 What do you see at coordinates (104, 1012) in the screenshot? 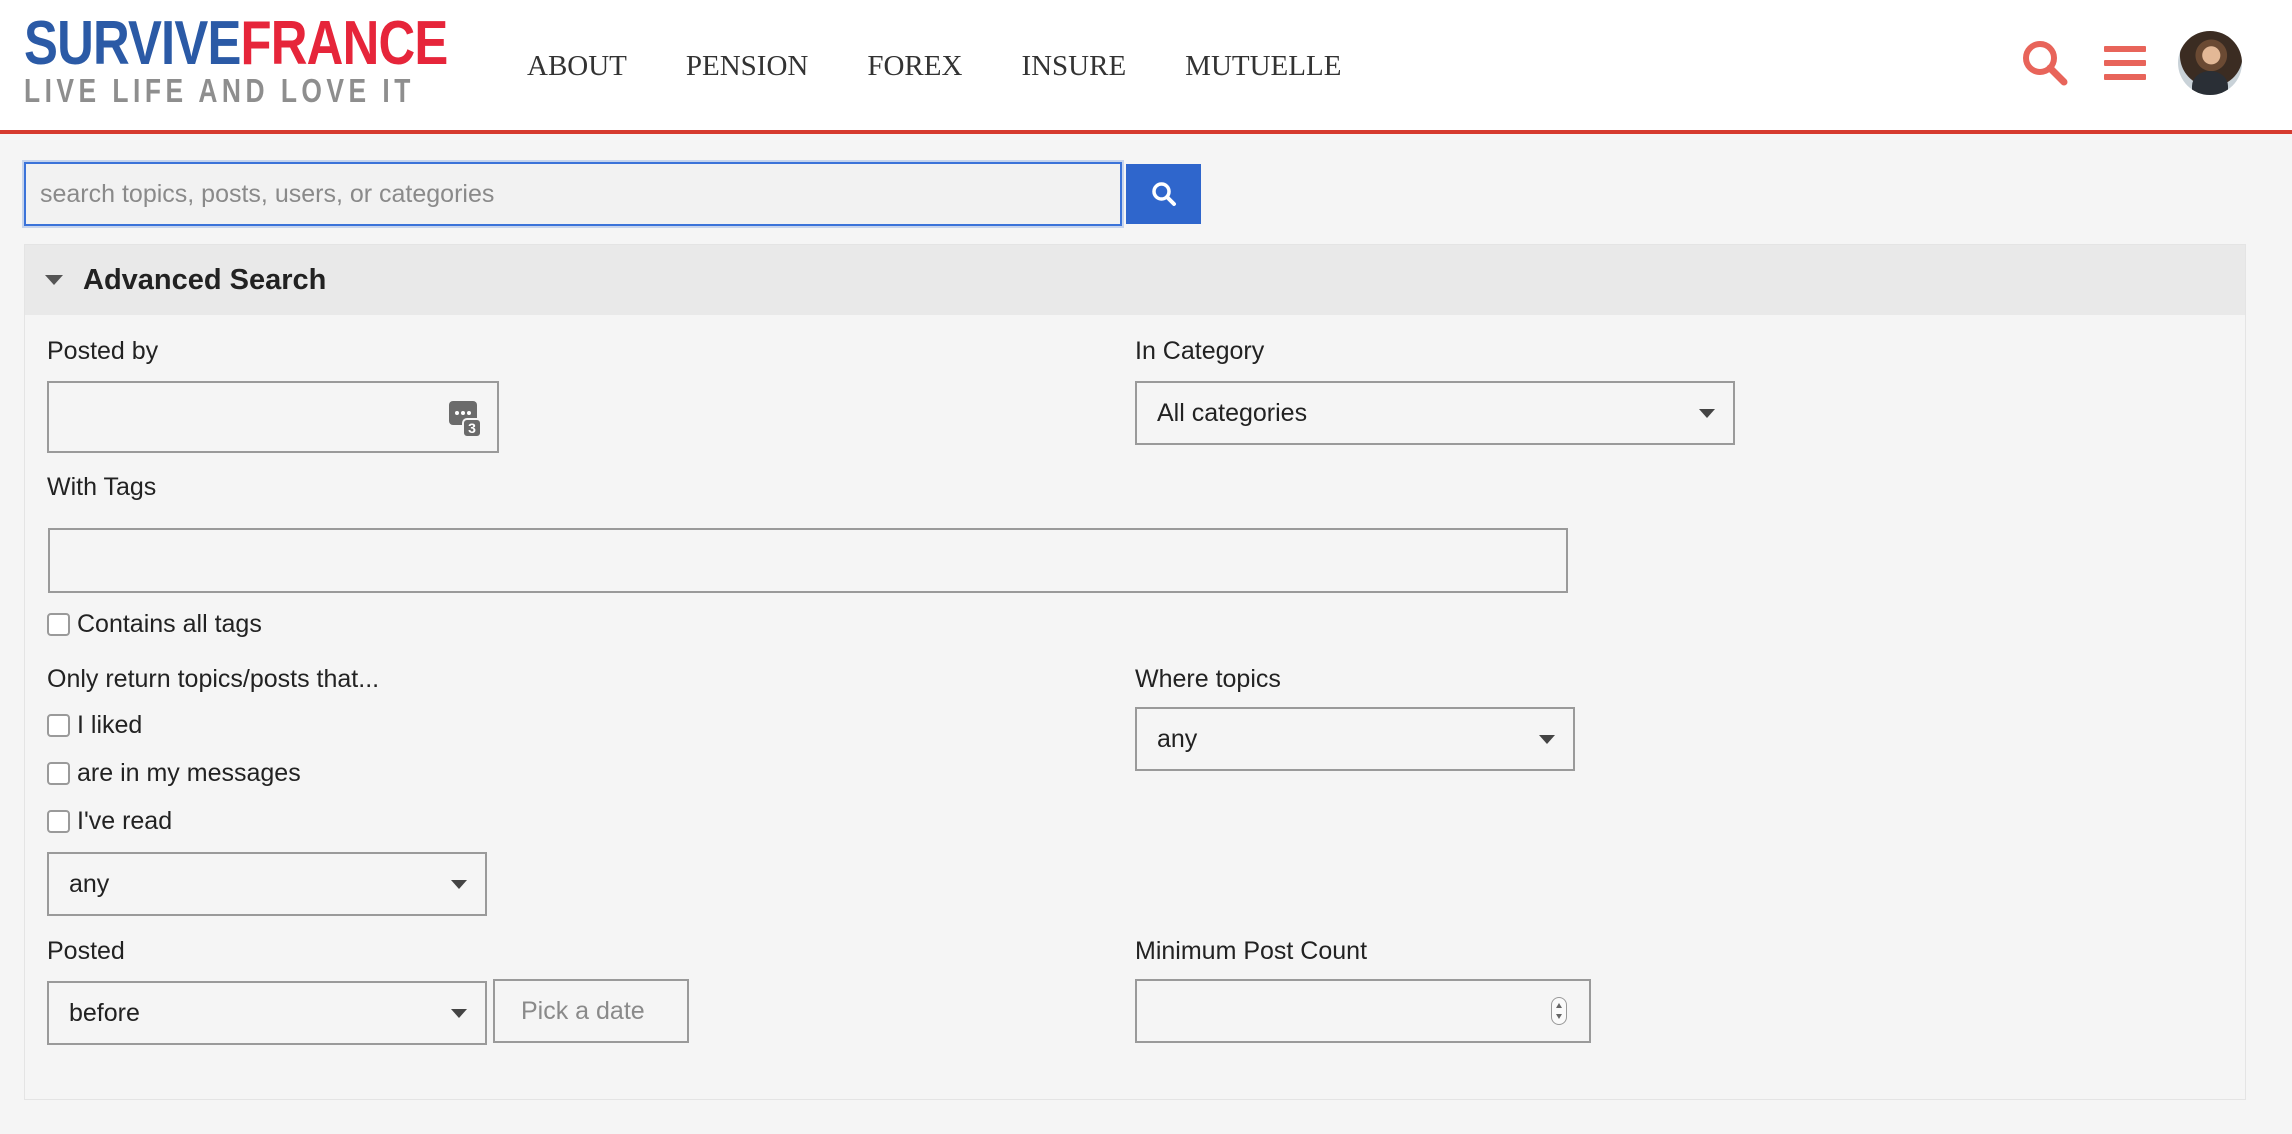
I see `posted-select-value: before` at bounding box center [104, 1012].